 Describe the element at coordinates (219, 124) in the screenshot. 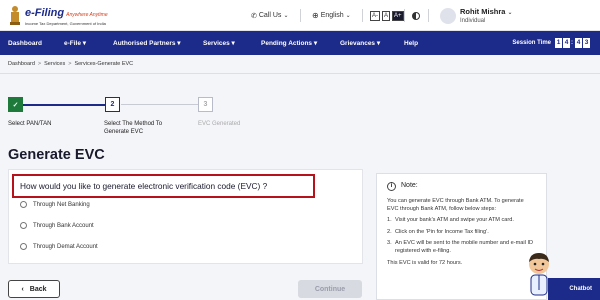

I see `step-3-label: EVC Generated` at that location.